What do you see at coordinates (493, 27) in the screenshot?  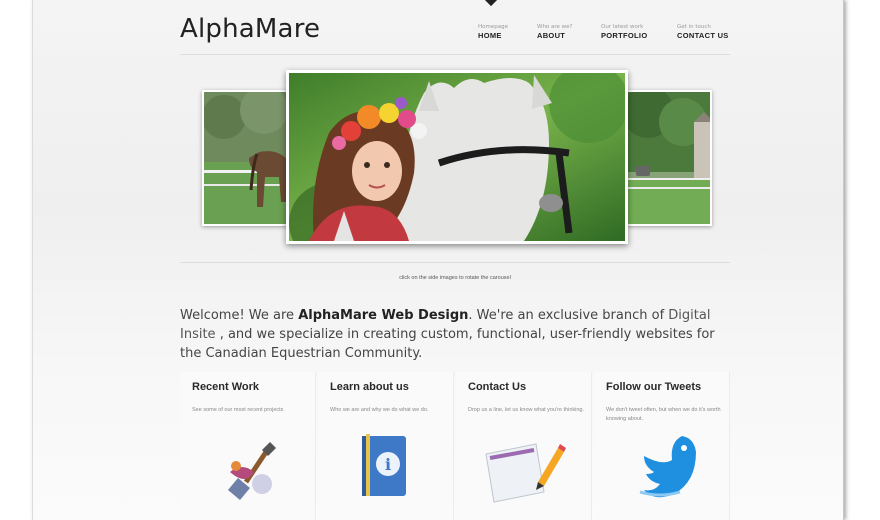 I see `nav-sub-home: Homepage` at bounding box center [493, 27].